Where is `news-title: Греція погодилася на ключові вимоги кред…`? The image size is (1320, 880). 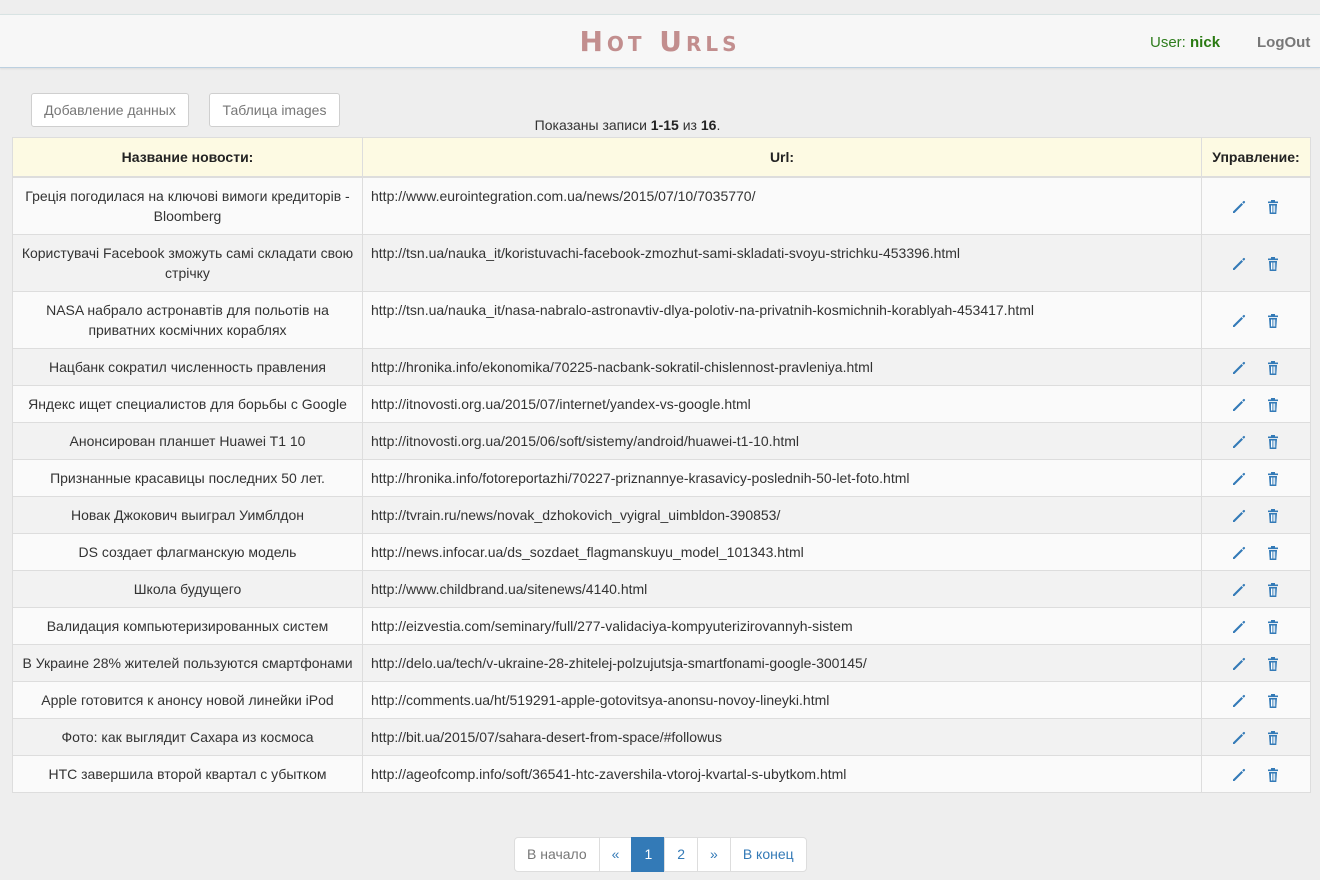
news-title: Греція погодилася на ключові вимоги кред… is located at coordinates (187, 205).